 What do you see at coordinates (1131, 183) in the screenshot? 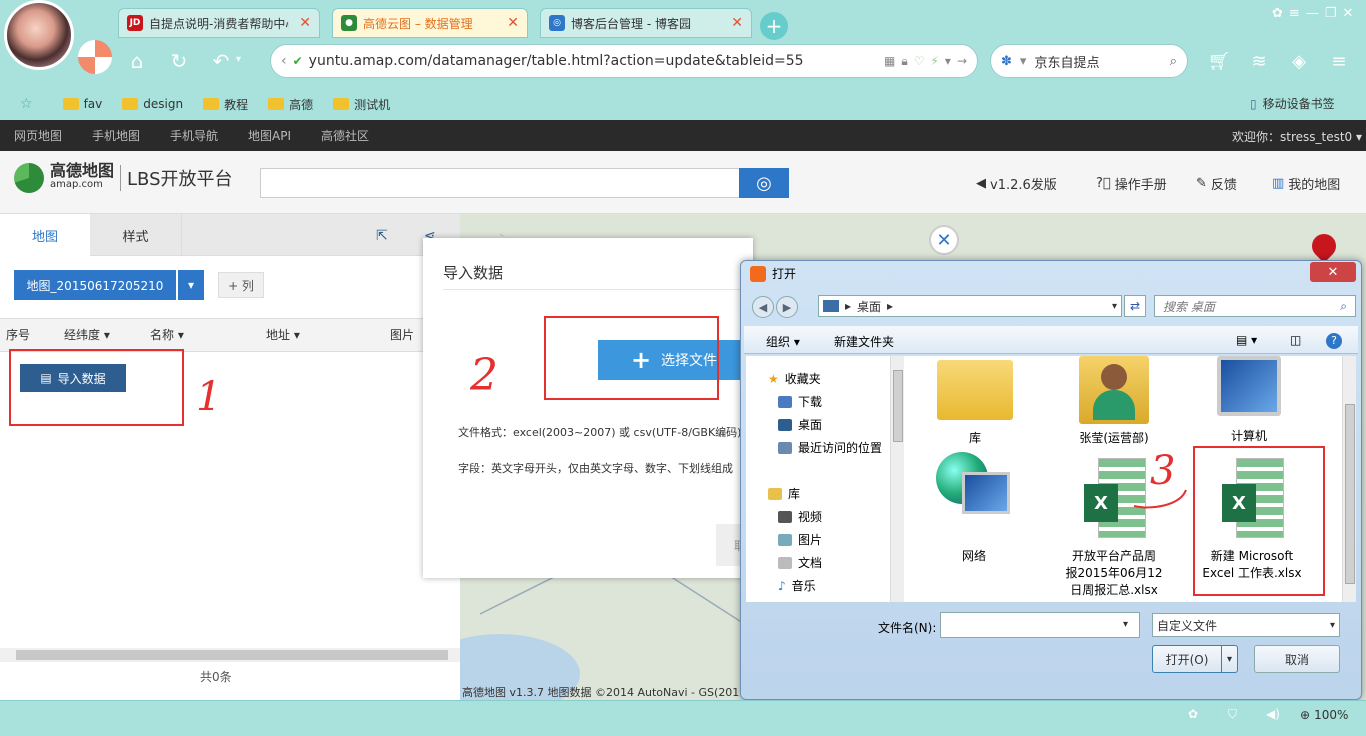
I see `manual-link: ?⃝ 操作手册` at bounding box center [1131, 183].